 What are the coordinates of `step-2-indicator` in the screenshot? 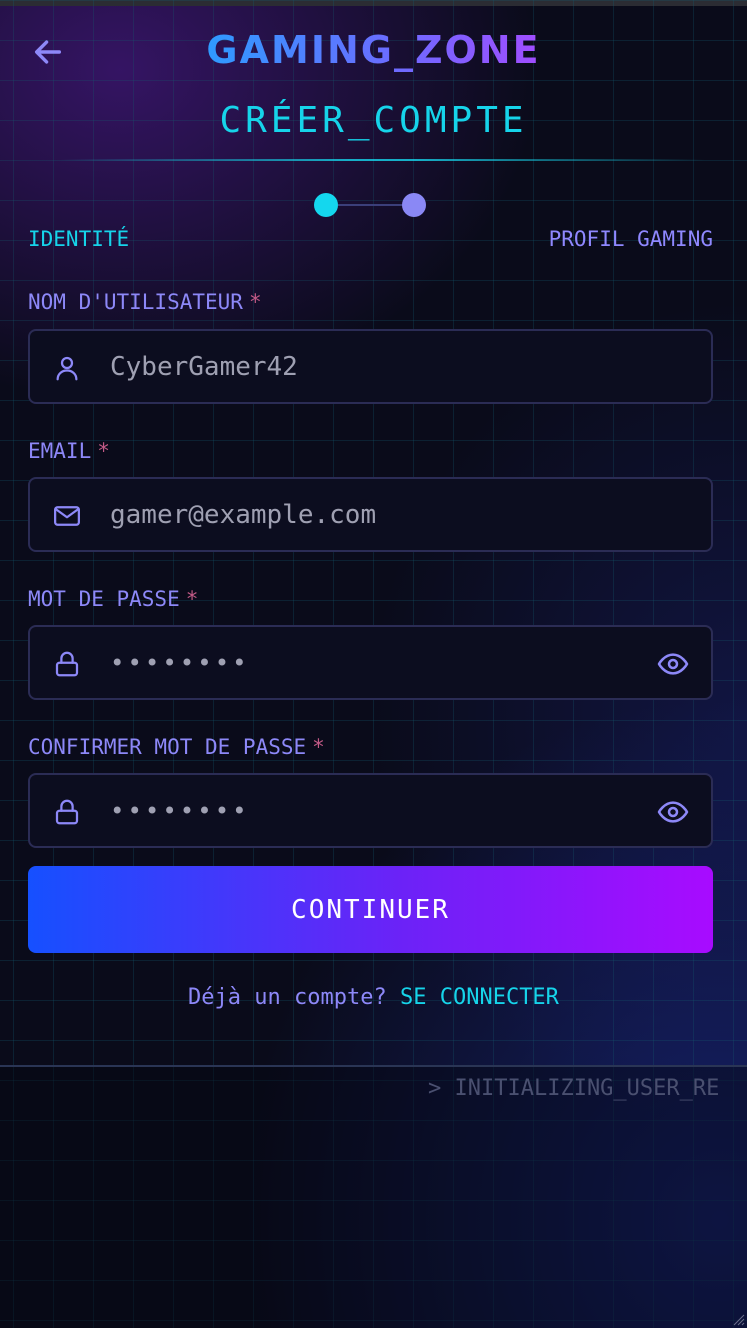 It's located at (414, 205).